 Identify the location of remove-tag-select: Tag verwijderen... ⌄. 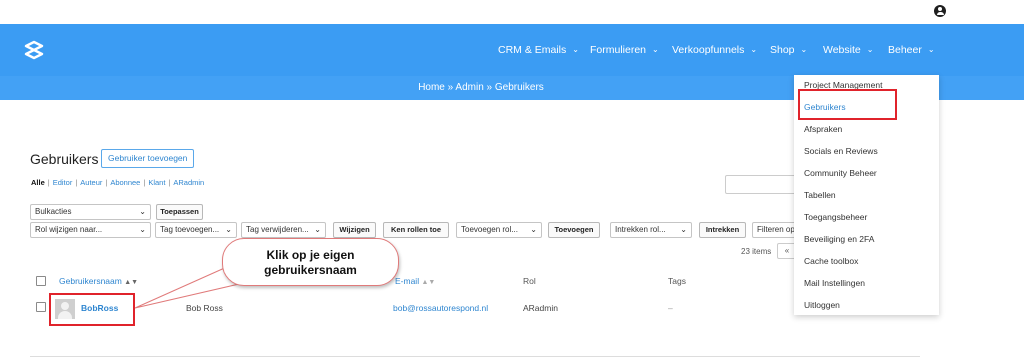
(283, 230).